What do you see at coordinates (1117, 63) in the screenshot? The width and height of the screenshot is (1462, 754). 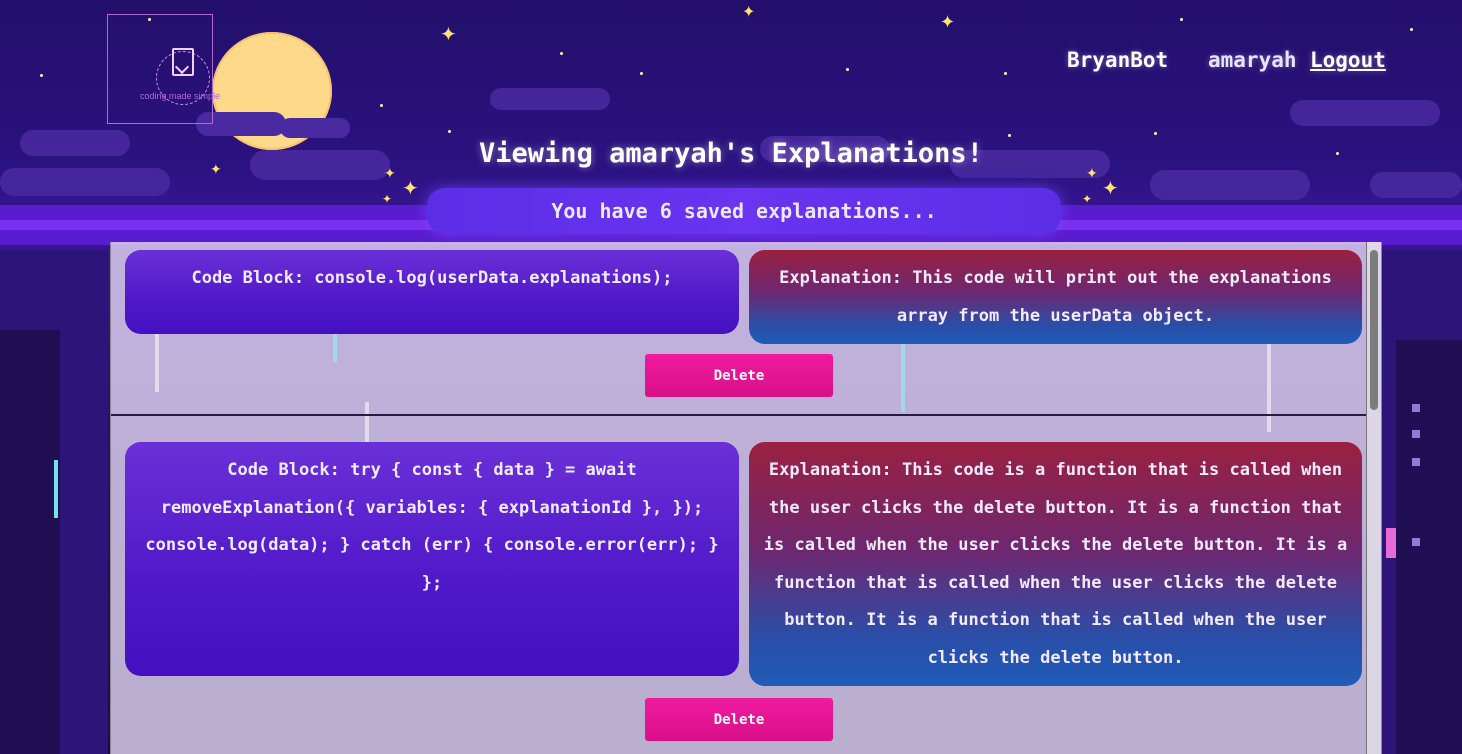 I see `brand-link: BryanBot` at bounding box center [1117, 63].